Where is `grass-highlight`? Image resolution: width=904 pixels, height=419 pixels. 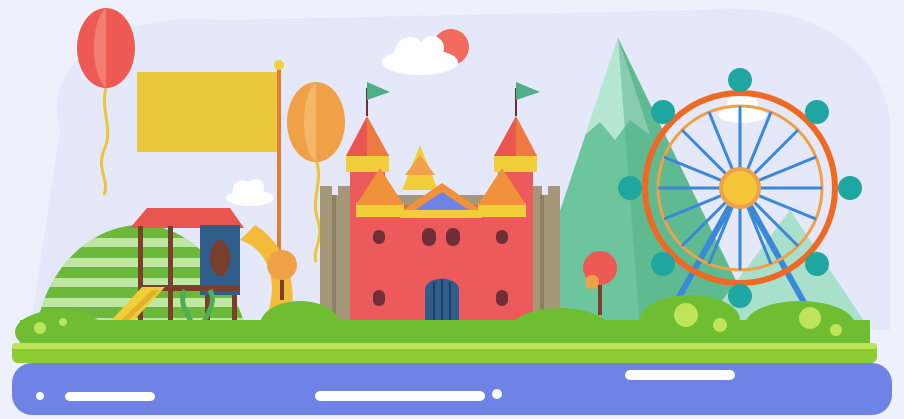
grass-highlight is located at coordinates (444, 346).